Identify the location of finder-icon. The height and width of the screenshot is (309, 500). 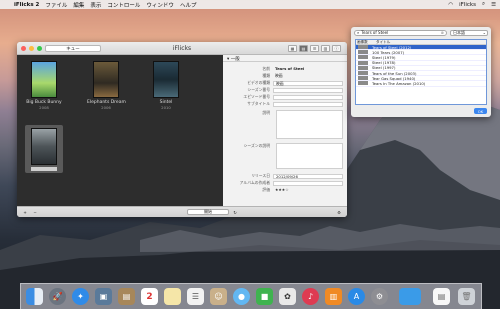
(34, 296).